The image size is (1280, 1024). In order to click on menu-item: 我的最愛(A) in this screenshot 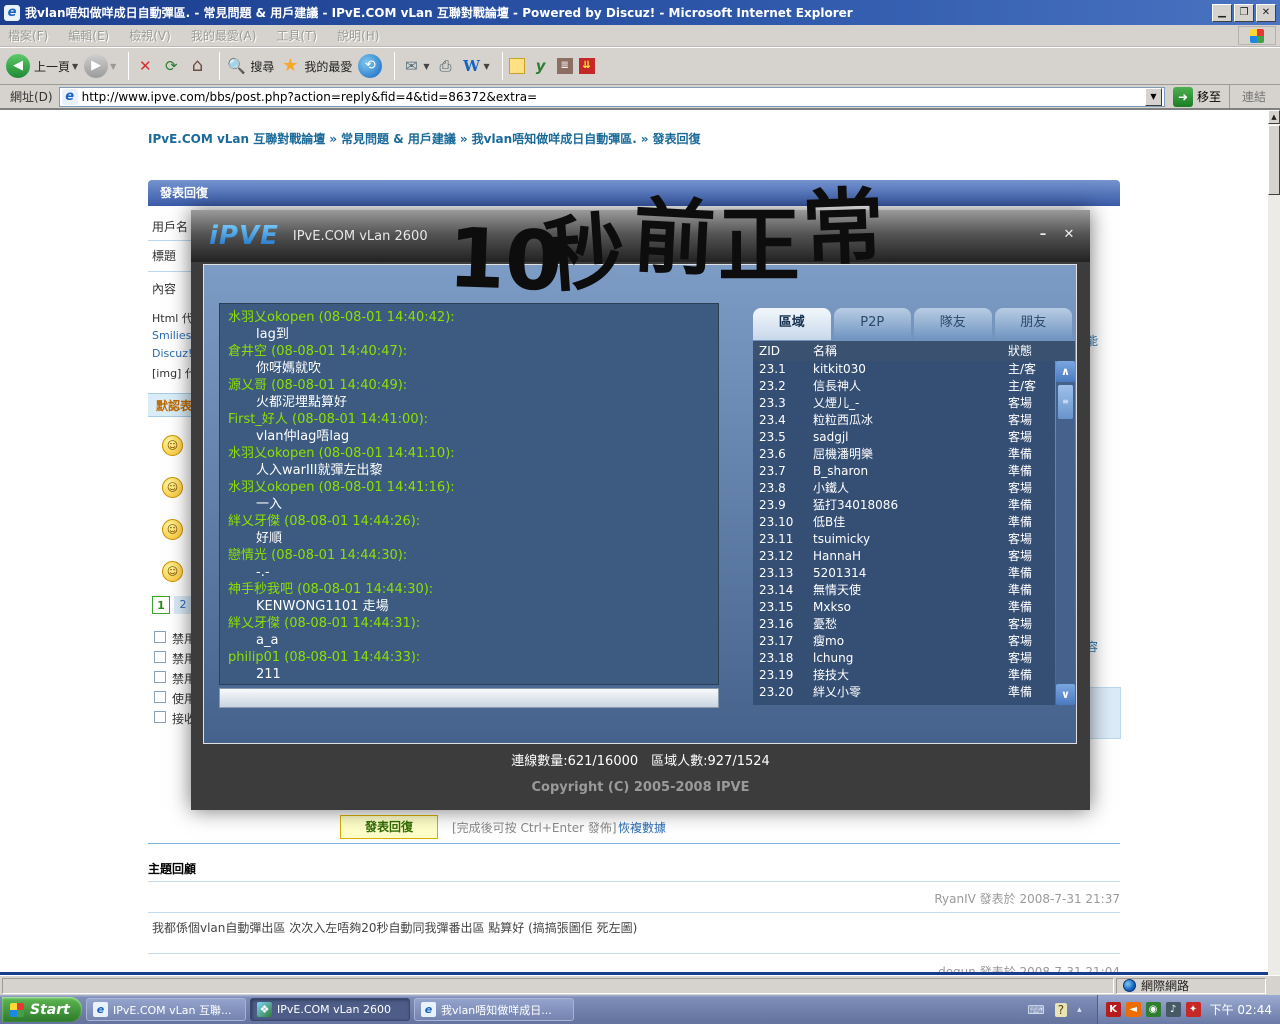, I will do `click(224, 35)`.